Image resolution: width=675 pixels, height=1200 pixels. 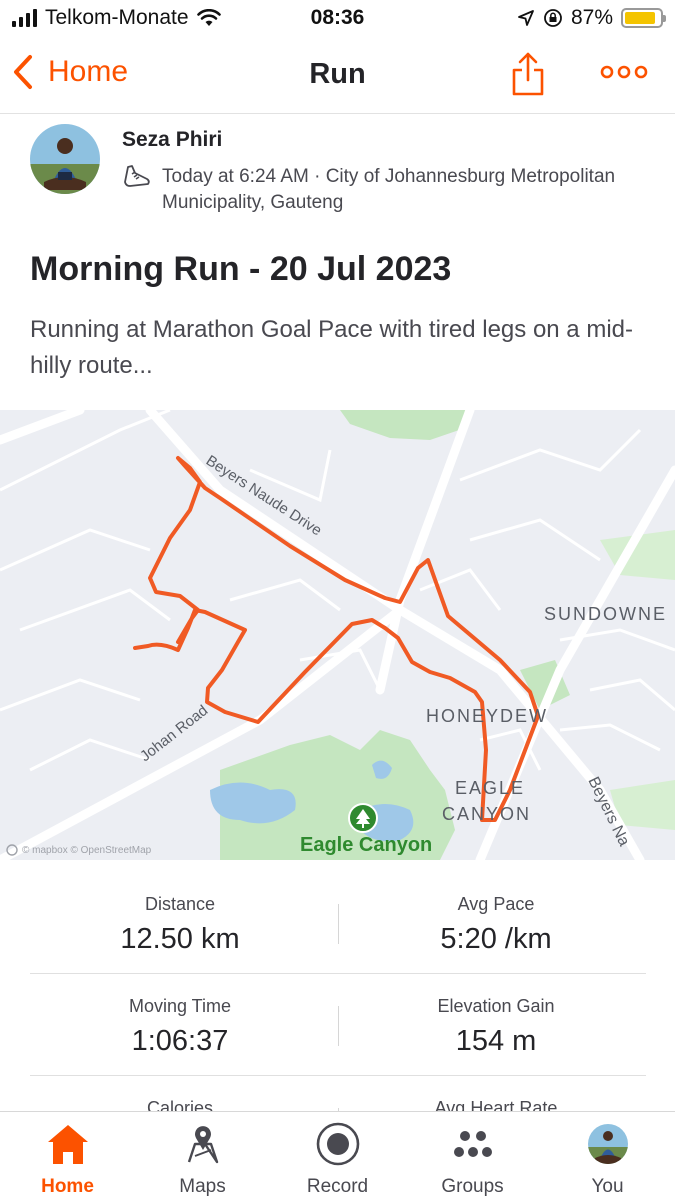 I want to click on stat-row: Moving Time 1:06:37 Elevation Gain 154 m, so click(x=338, y=1025).